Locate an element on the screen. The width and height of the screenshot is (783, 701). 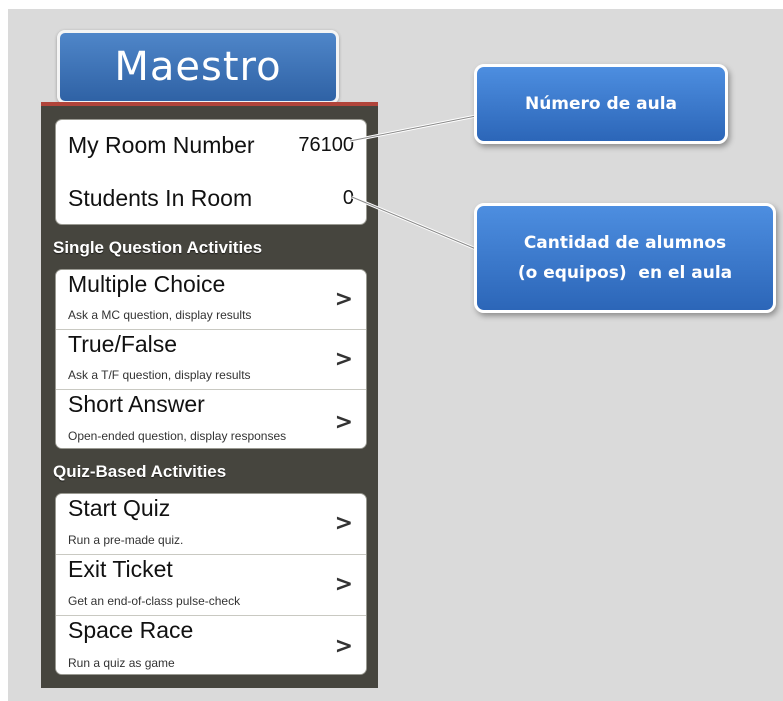
callout-room-number-text: Número de aula is located at coordinates (601, 104).